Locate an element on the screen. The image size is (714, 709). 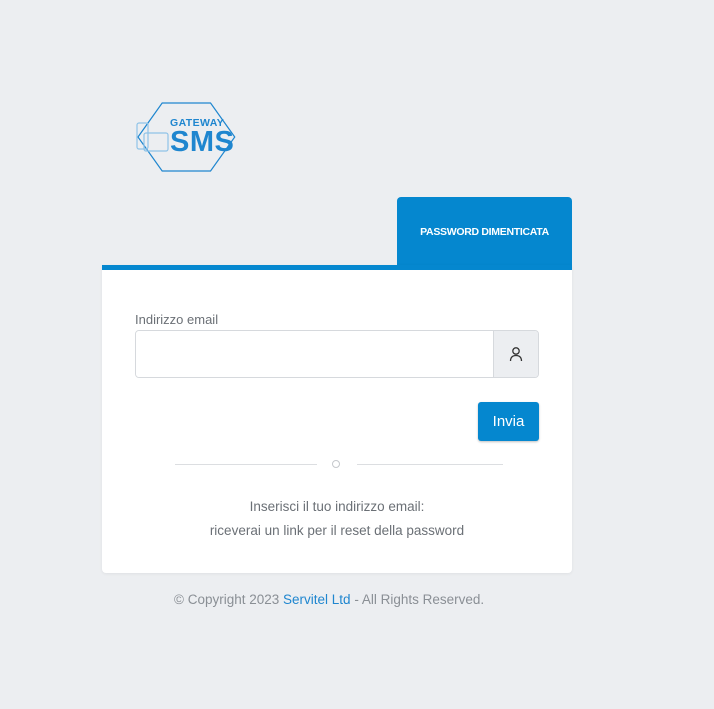
gateway-sms-logo: GATEWAY SMS is located at coordinates (186, 137).